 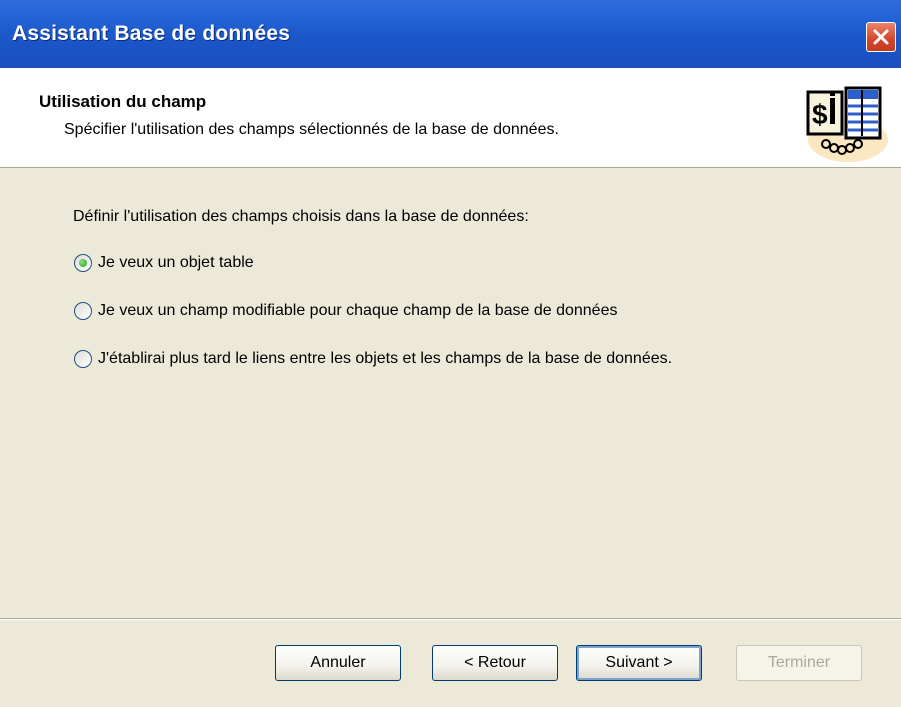 What do you see at coordinates (176, 262) in the screenshot?
I see `option-label: Je veux un objet table` at bounding box center [176, 262].